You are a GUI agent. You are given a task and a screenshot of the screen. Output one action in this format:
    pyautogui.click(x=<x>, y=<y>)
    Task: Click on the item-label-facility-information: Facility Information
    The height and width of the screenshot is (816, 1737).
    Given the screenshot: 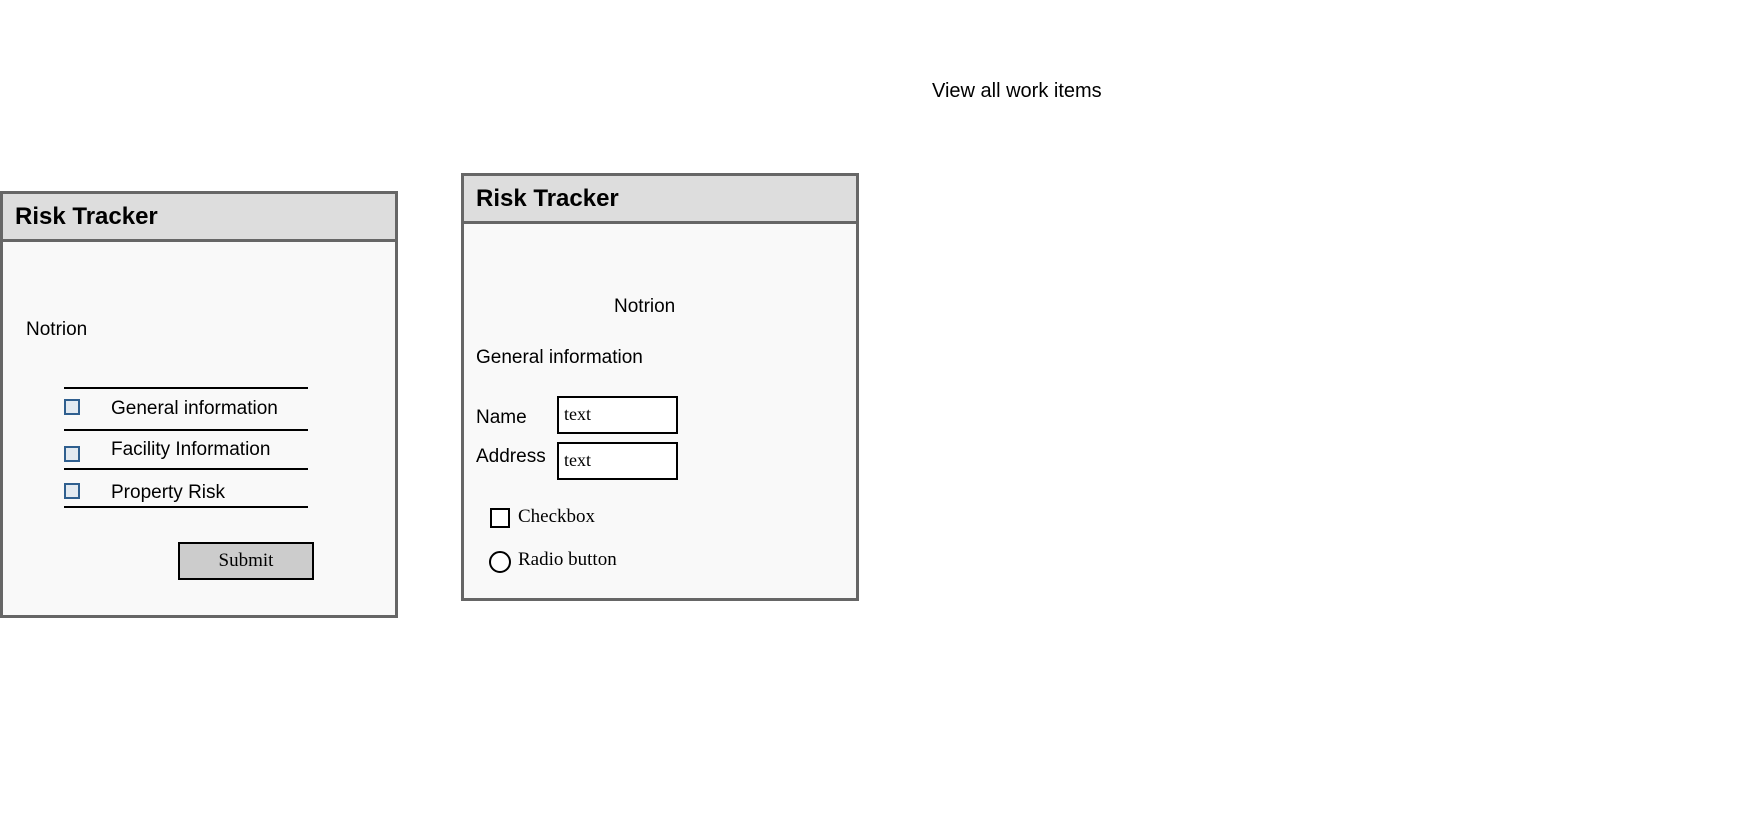 What is the action you would take?
    pyautogui.click(x=191, y=449)
    